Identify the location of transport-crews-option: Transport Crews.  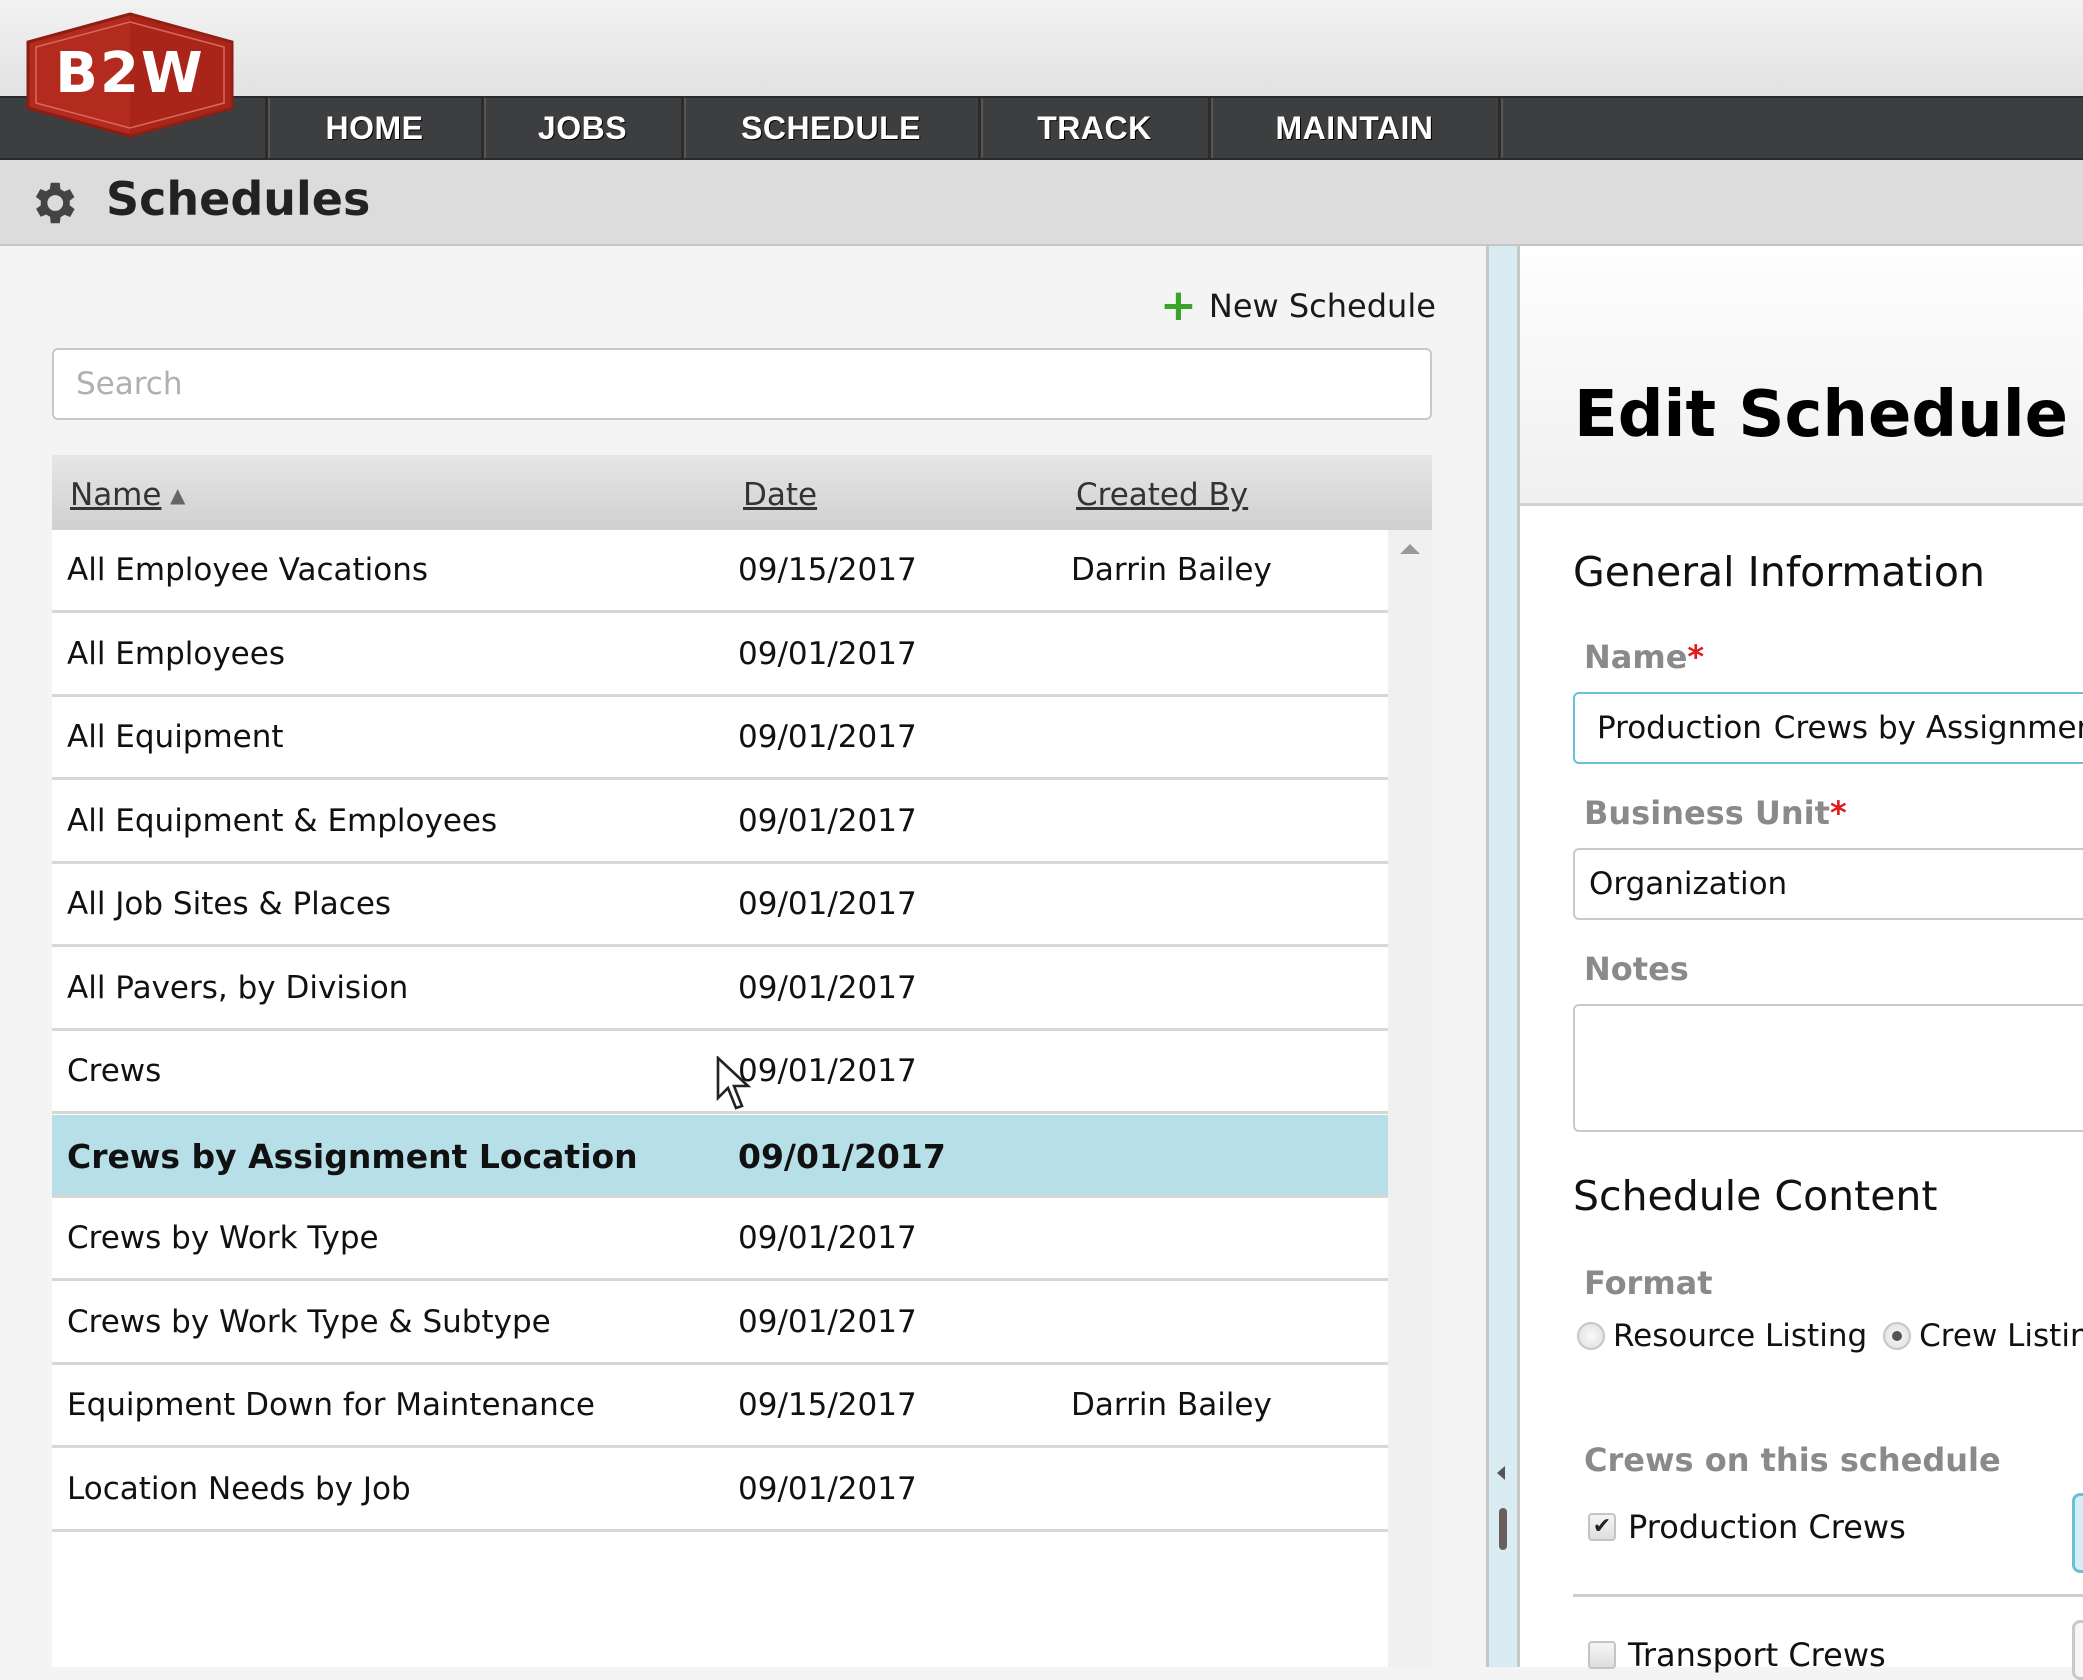
(1737, 1655).